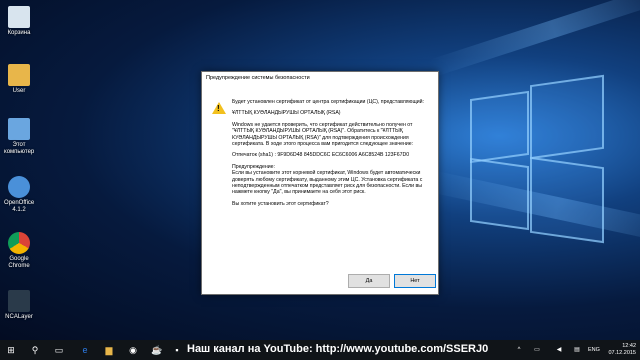 The width and height of the screenshot is (640, 360). I want to click on desktop-icon-this-pc: Этот компьютер, so click(19, 137).